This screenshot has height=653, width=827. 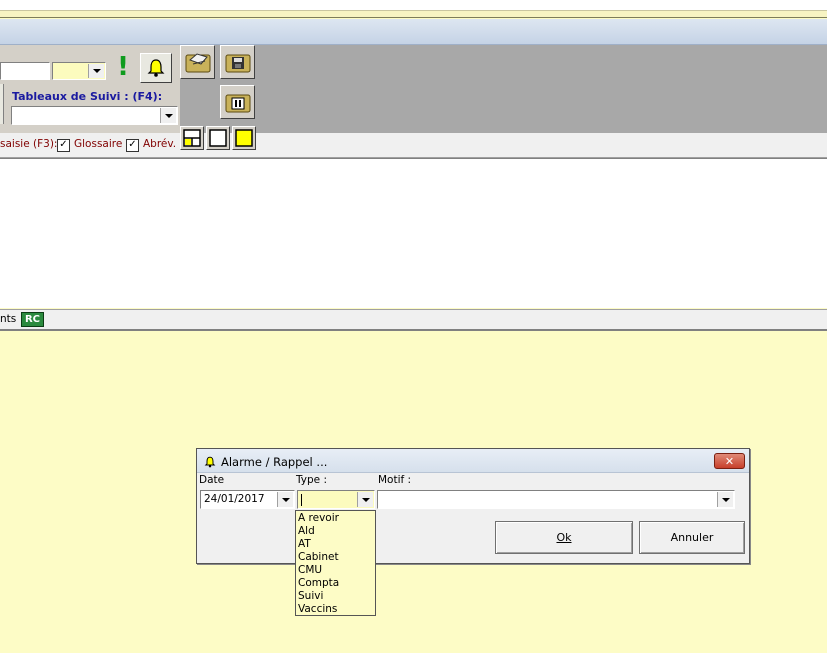 What do you see at coordinates (94, 115) in the screenshot?
I see `tableaux-suivi-combo` at bounding box center [94, 115].